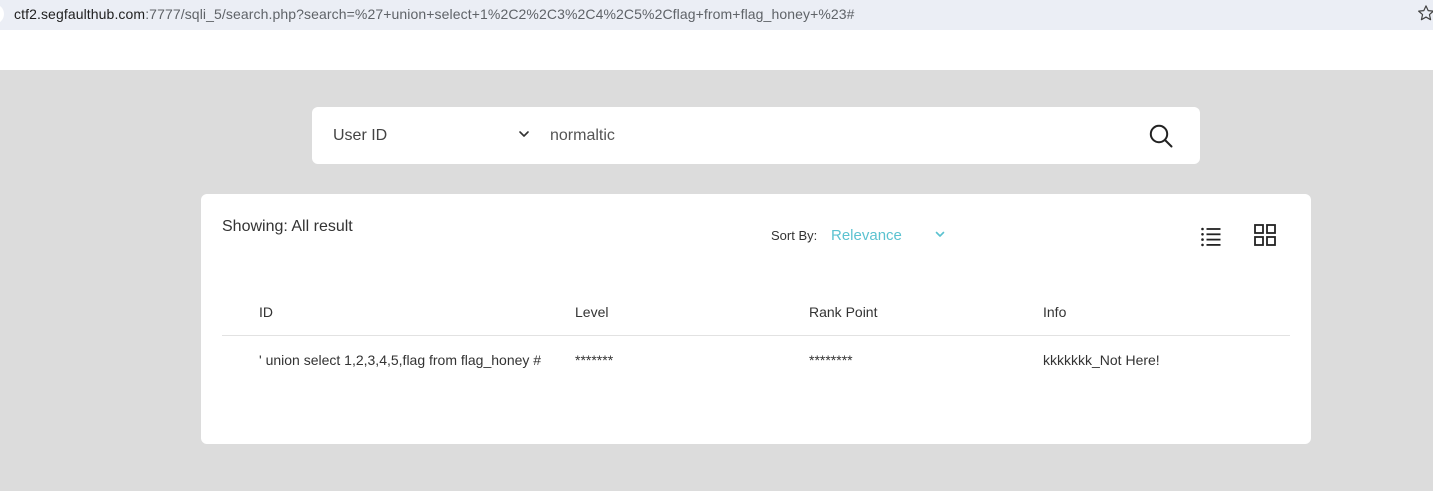  I want to click on column-header-id: ID, so click(266, 312).